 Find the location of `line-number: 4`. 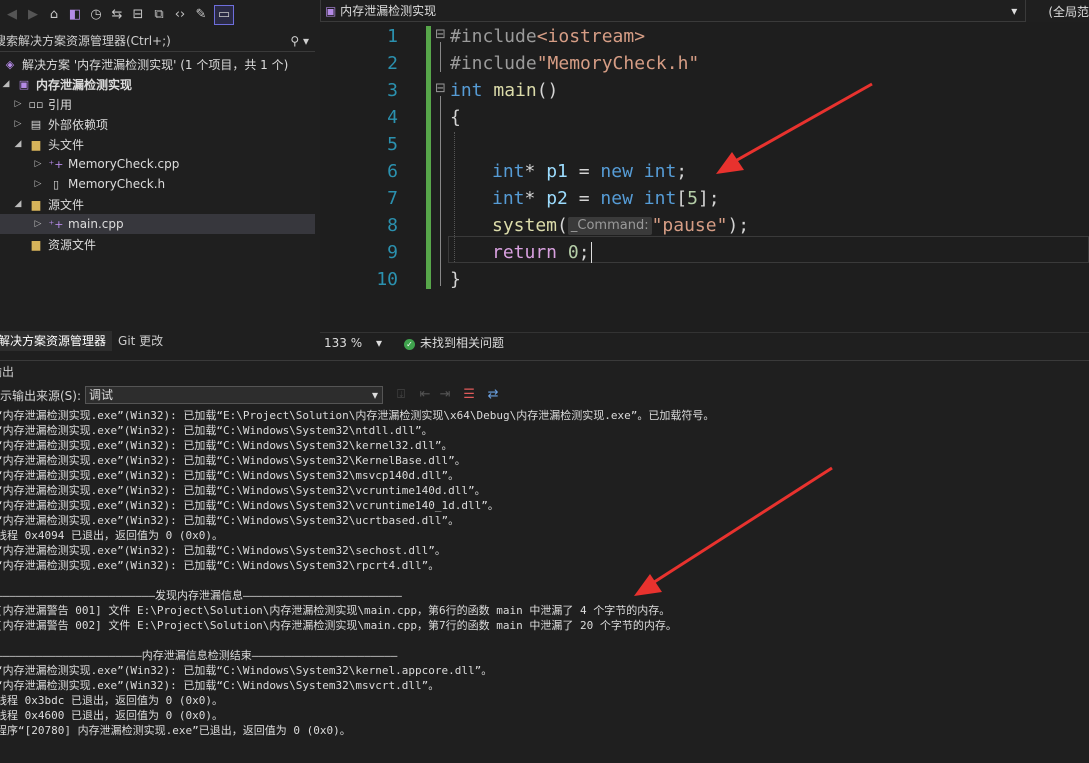

line-number: 4 is located at coordinates (392, 117).